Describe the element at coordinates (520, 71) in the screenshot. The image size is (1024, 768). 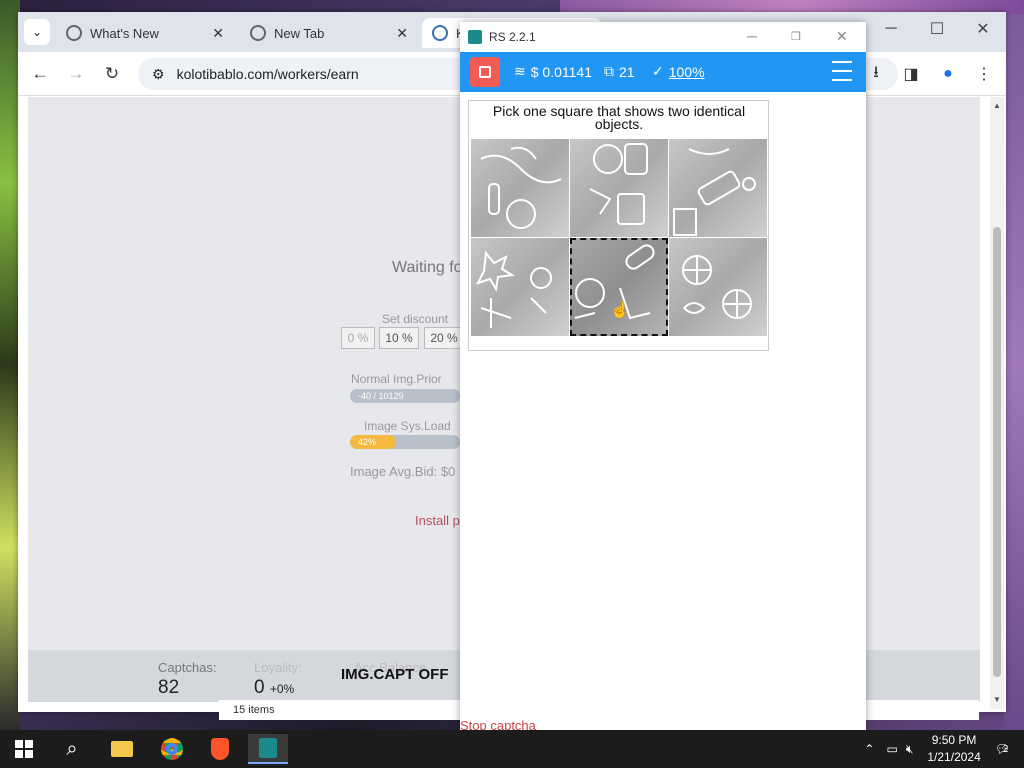
I see `coins-icon: ≋` at that location.